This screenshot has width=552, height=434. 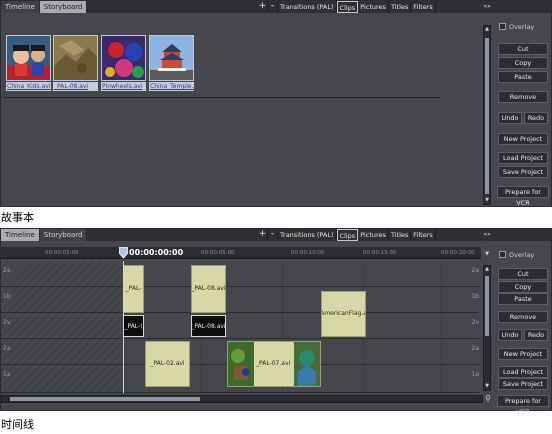 What do you see at coordinates (133, 326) in the screenshot?
I see `timeline-clip-audio: _PAL-(` at bounding box center [133, 326].